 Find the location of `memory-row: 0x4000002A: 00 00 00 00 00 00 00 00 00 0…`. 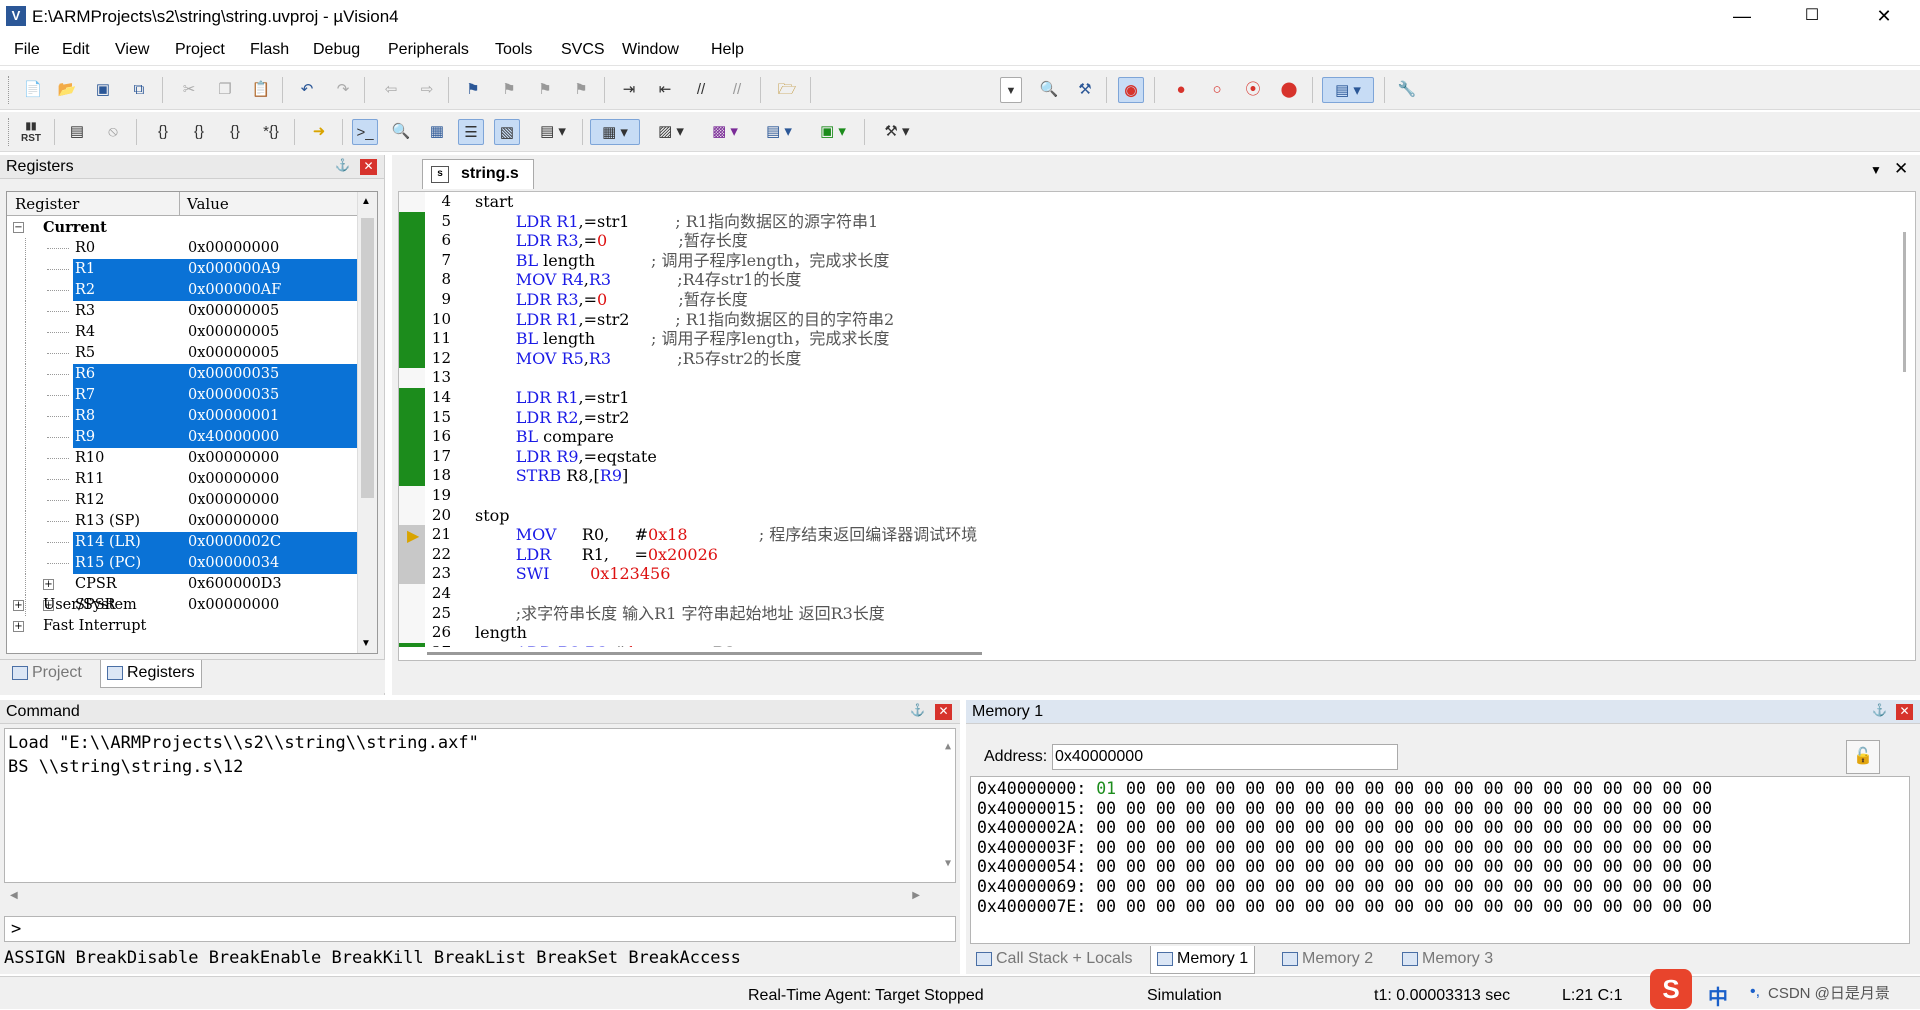

memory-row: 0x4000002A: 00 00 00 00 00 00 00 00 00 0… is located at coordinates (1344, 828).